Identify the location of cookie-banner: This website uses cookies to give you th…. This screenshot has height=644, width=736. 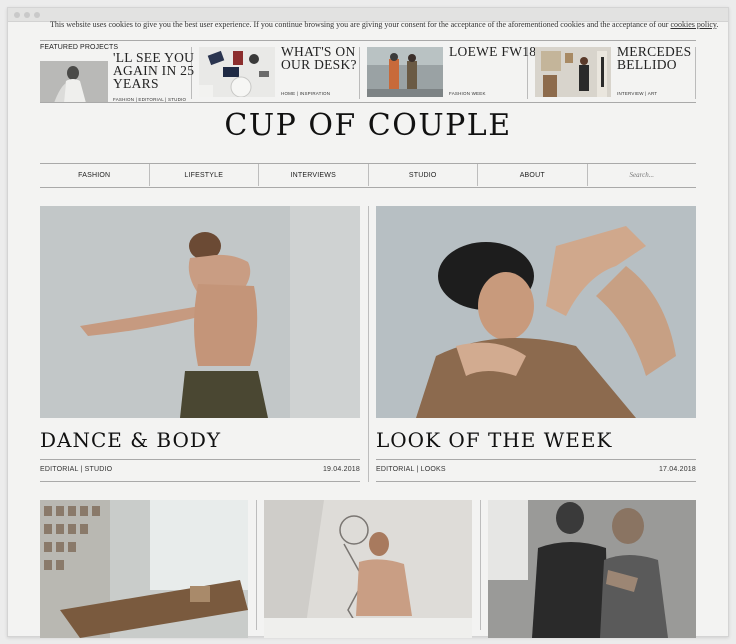
(384, 24).